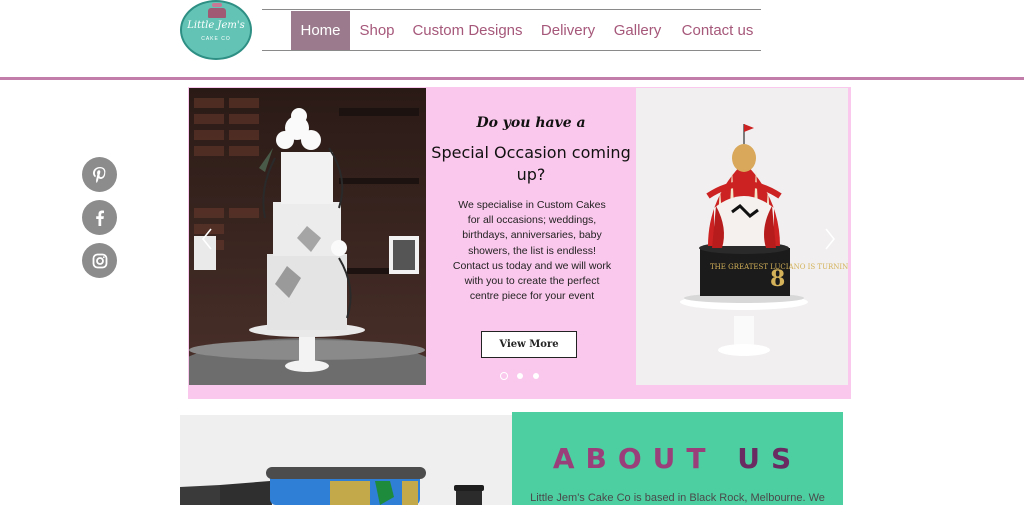 This screenshot has width=1024, height=505. I want to click on pinterest-icon, so click(98, 174).